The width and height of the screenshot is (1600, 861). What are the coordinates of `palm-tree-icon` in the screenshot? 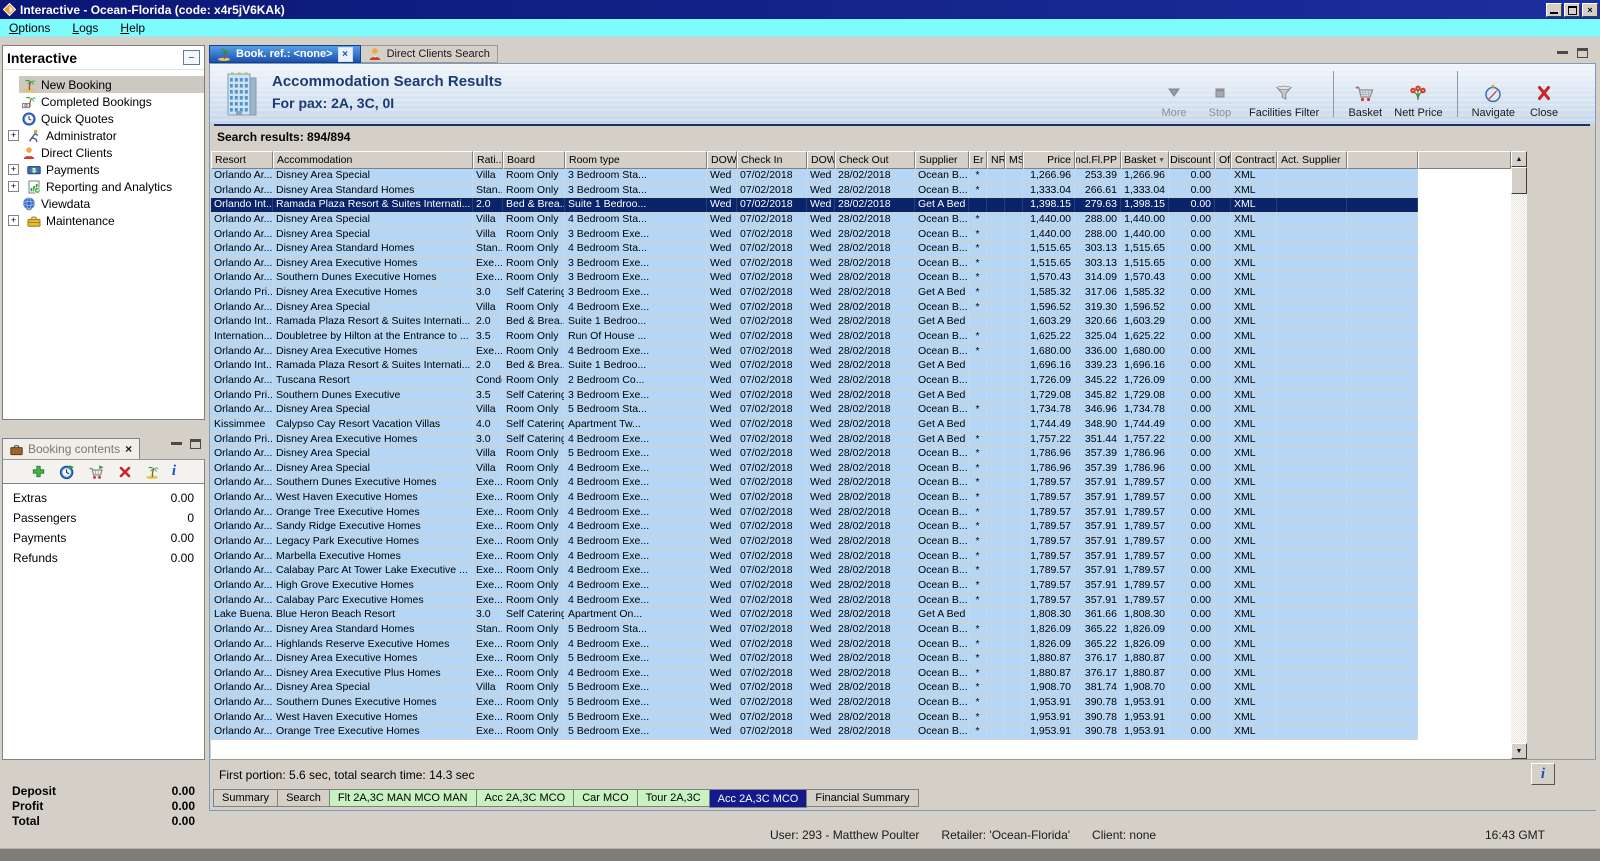 It's located at (152, 472).